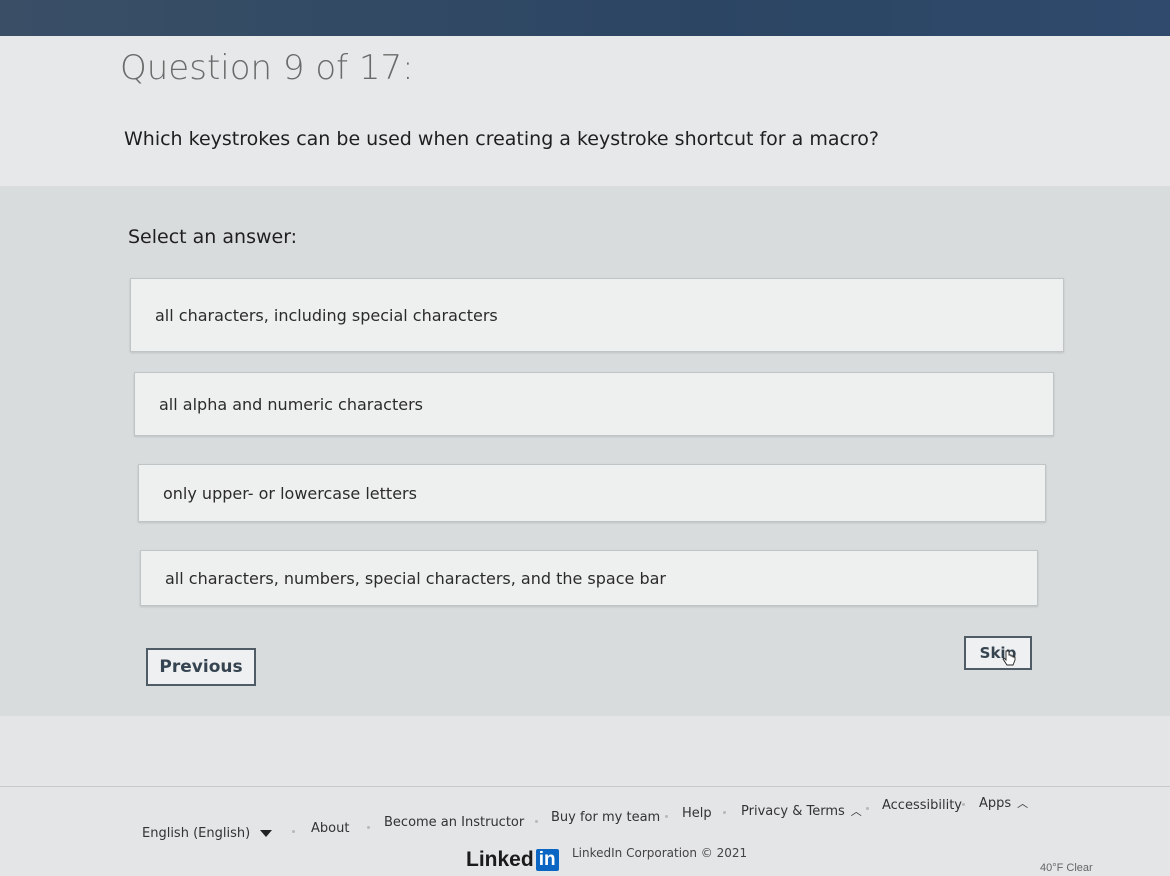  What do you see at coordinates (196, 833) in the screenshot?
I see `language-label: English (English)` at bounding box center [196, 833].